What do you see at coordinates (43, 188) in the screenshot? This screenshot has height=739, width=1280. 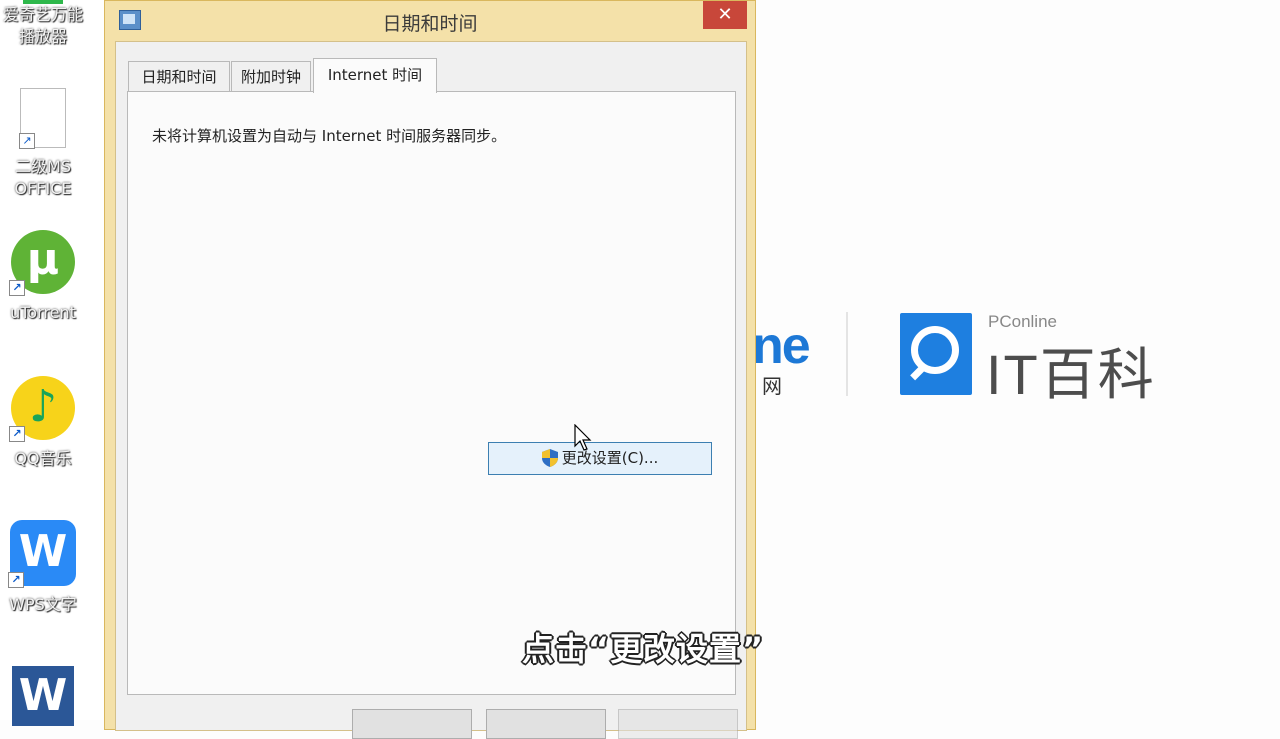 I see `desktop-icon-label: OFFICE` at bounding box center [43, 188].